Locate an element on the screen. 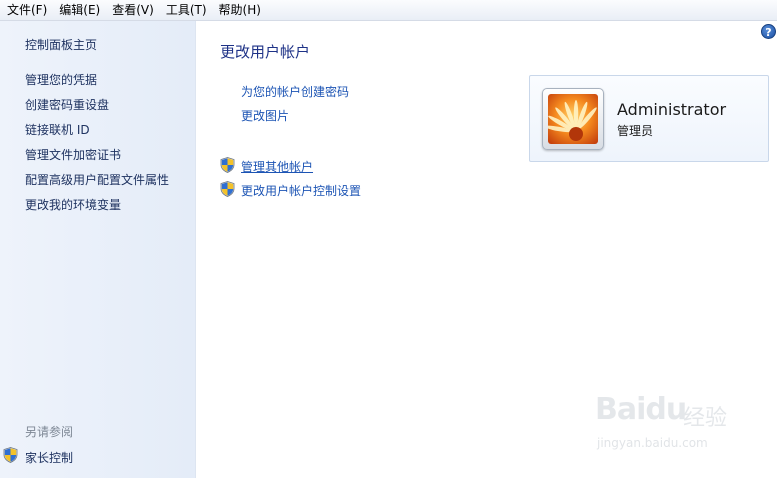 The width and height of the screenshot is (777, 478). watermark: Baidu 经验 jingyan.baidu.com is located at coordinates (670, 427).